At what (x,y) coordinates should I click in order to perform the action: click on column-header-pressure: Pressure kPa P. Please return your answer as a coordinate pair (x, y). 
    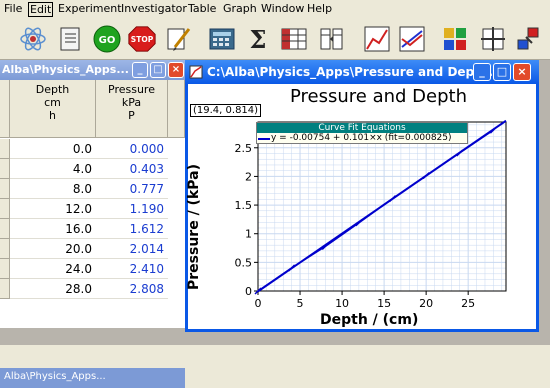
    Looking at the image, I should click on (132, 109).